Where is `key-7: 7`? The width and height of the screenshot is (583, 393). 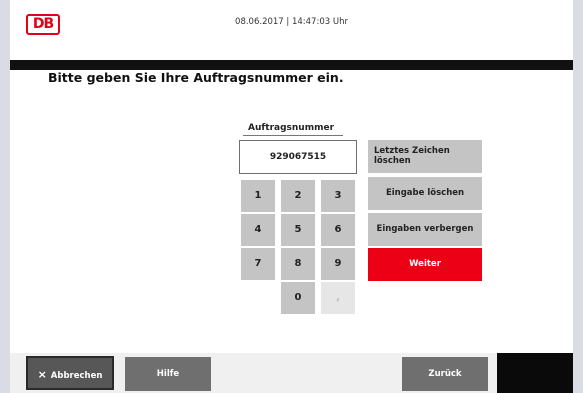 key-7: 7 is located at coordinates (258, 264).